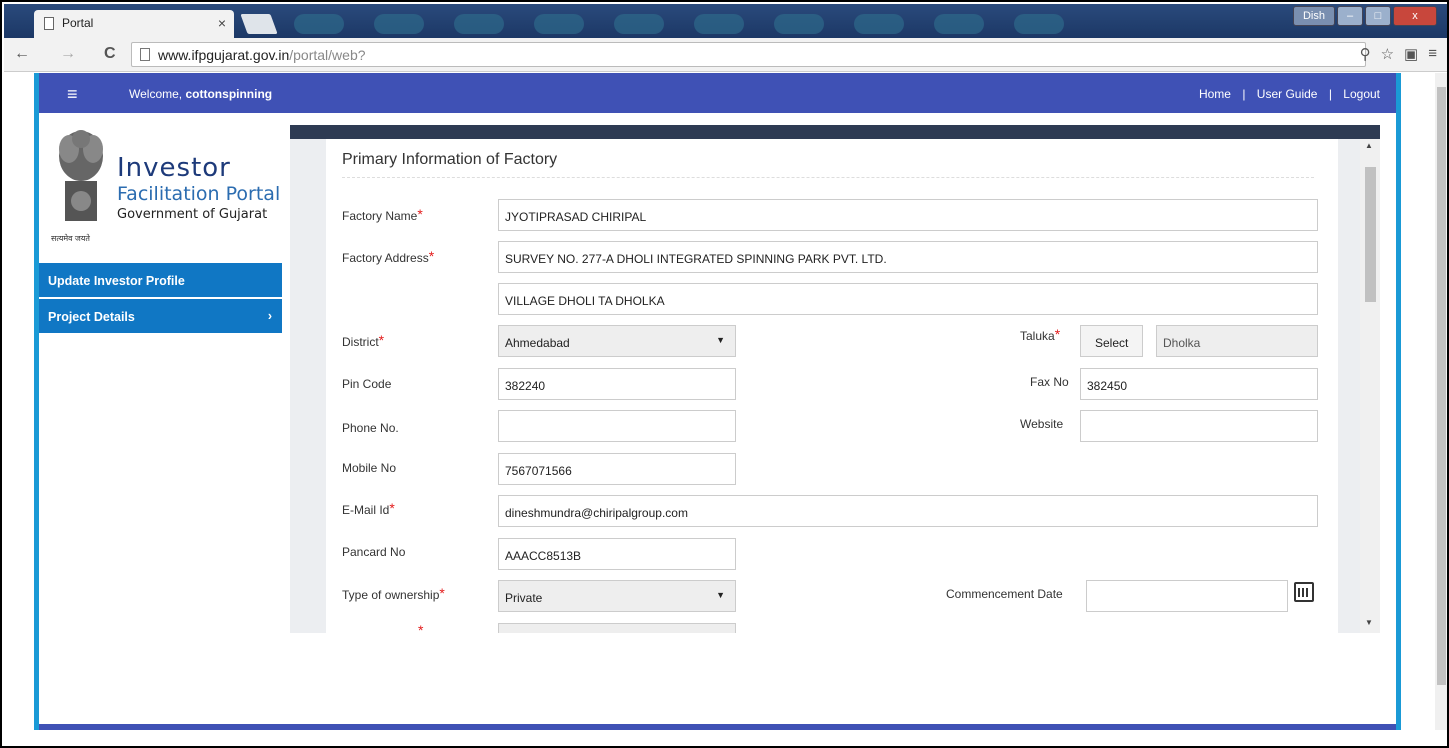 The width and height of the screenshot is (1449, 748). What do you see at coordinates (617, 469) in the screenshot?
I see `mobile-no-field: 7567071566` at bounding box center [617, 469].